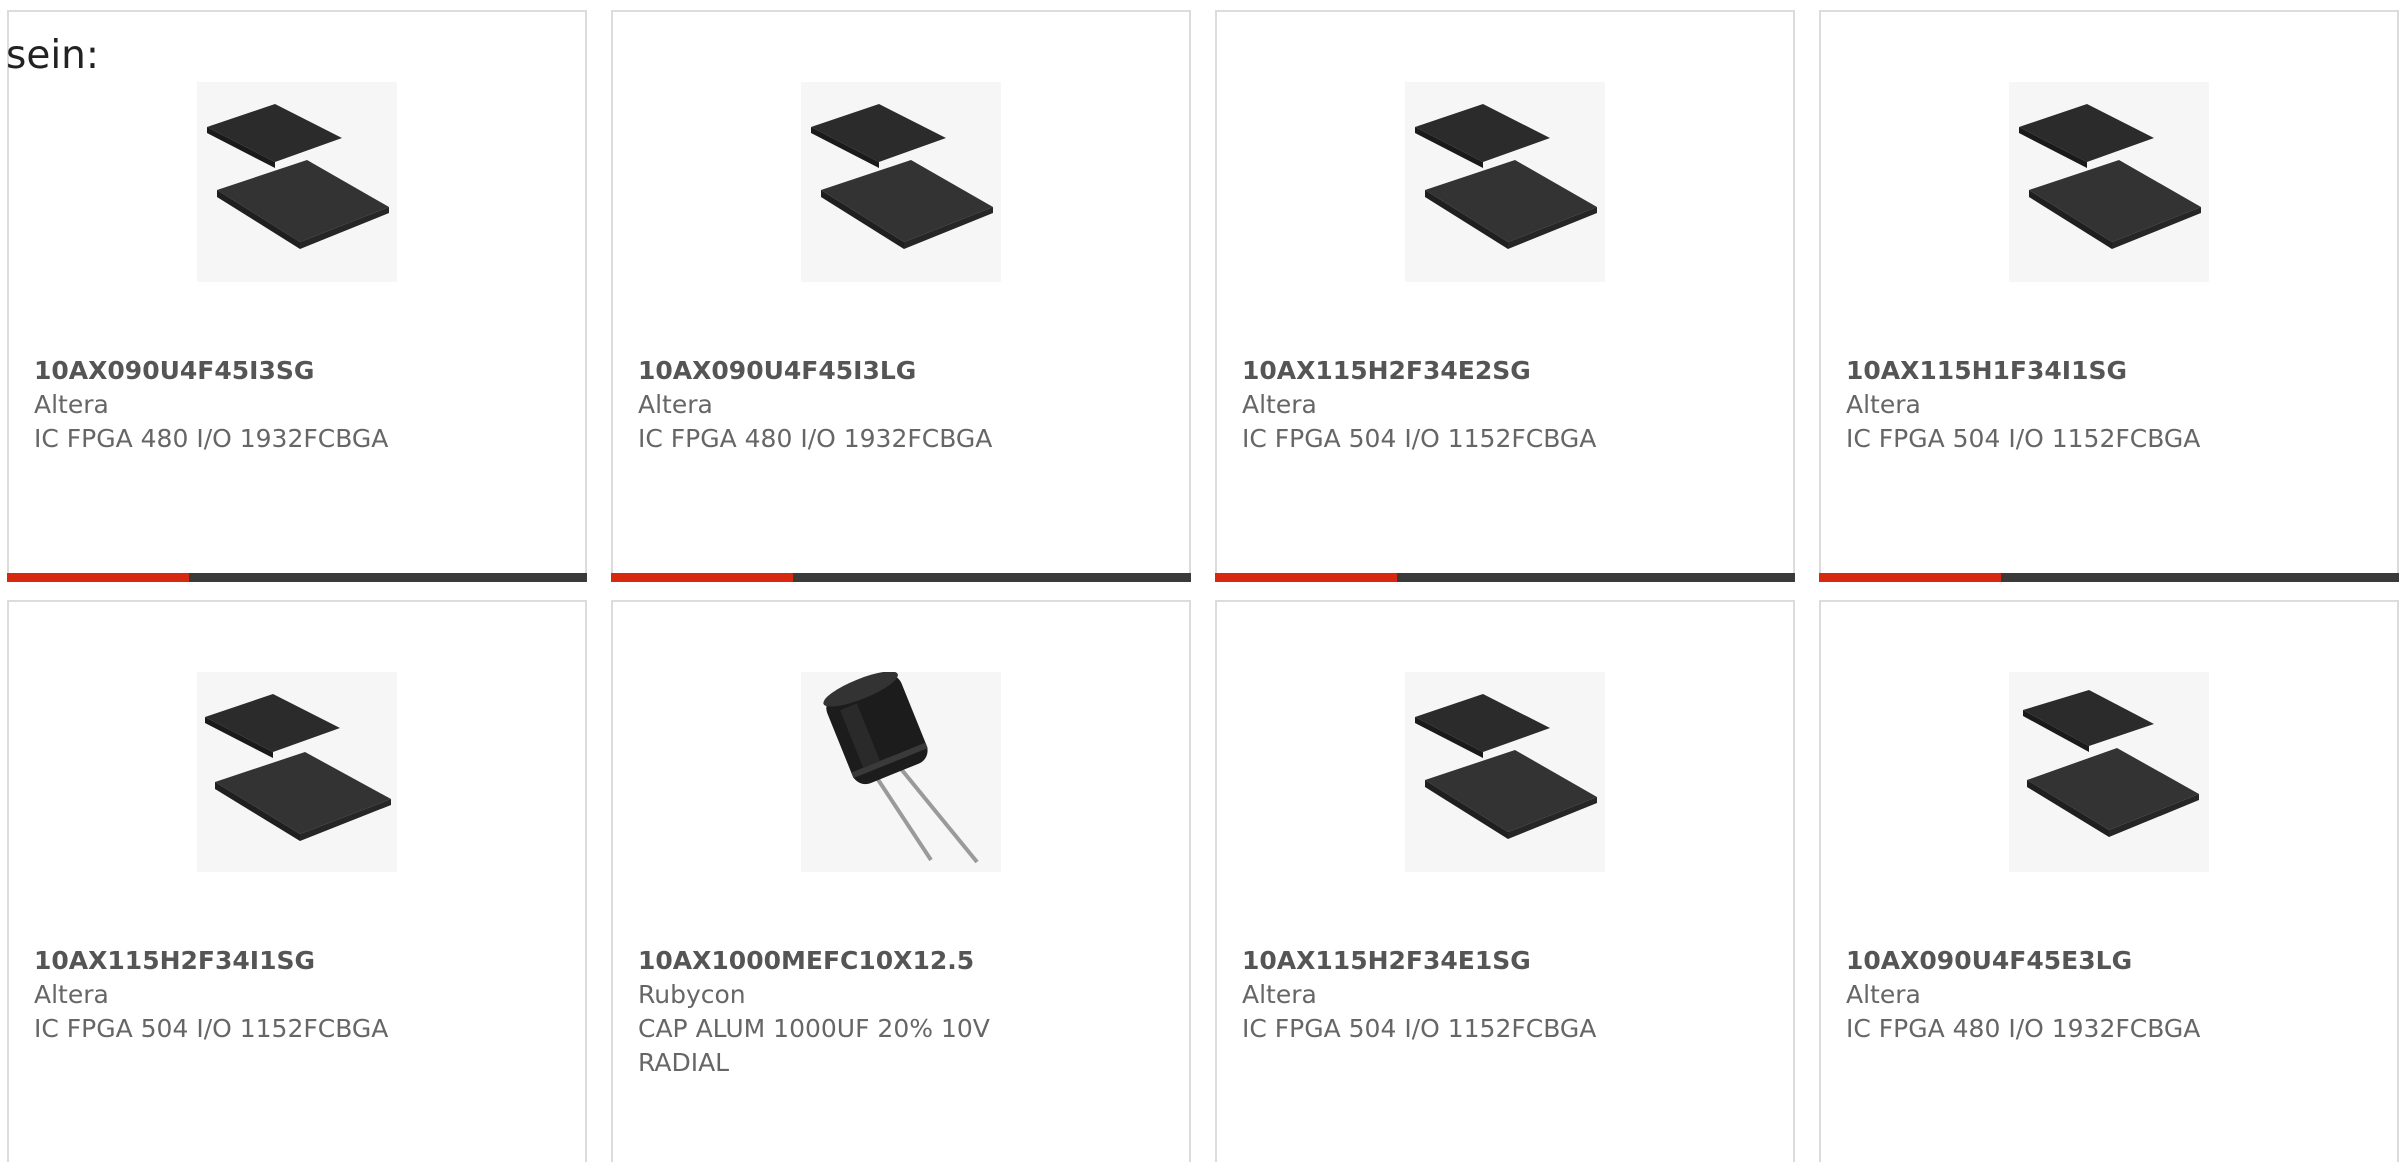  Describe the element at coordinates (53, 55) in the screenshot. I see `section-heading: sein:` at that location.